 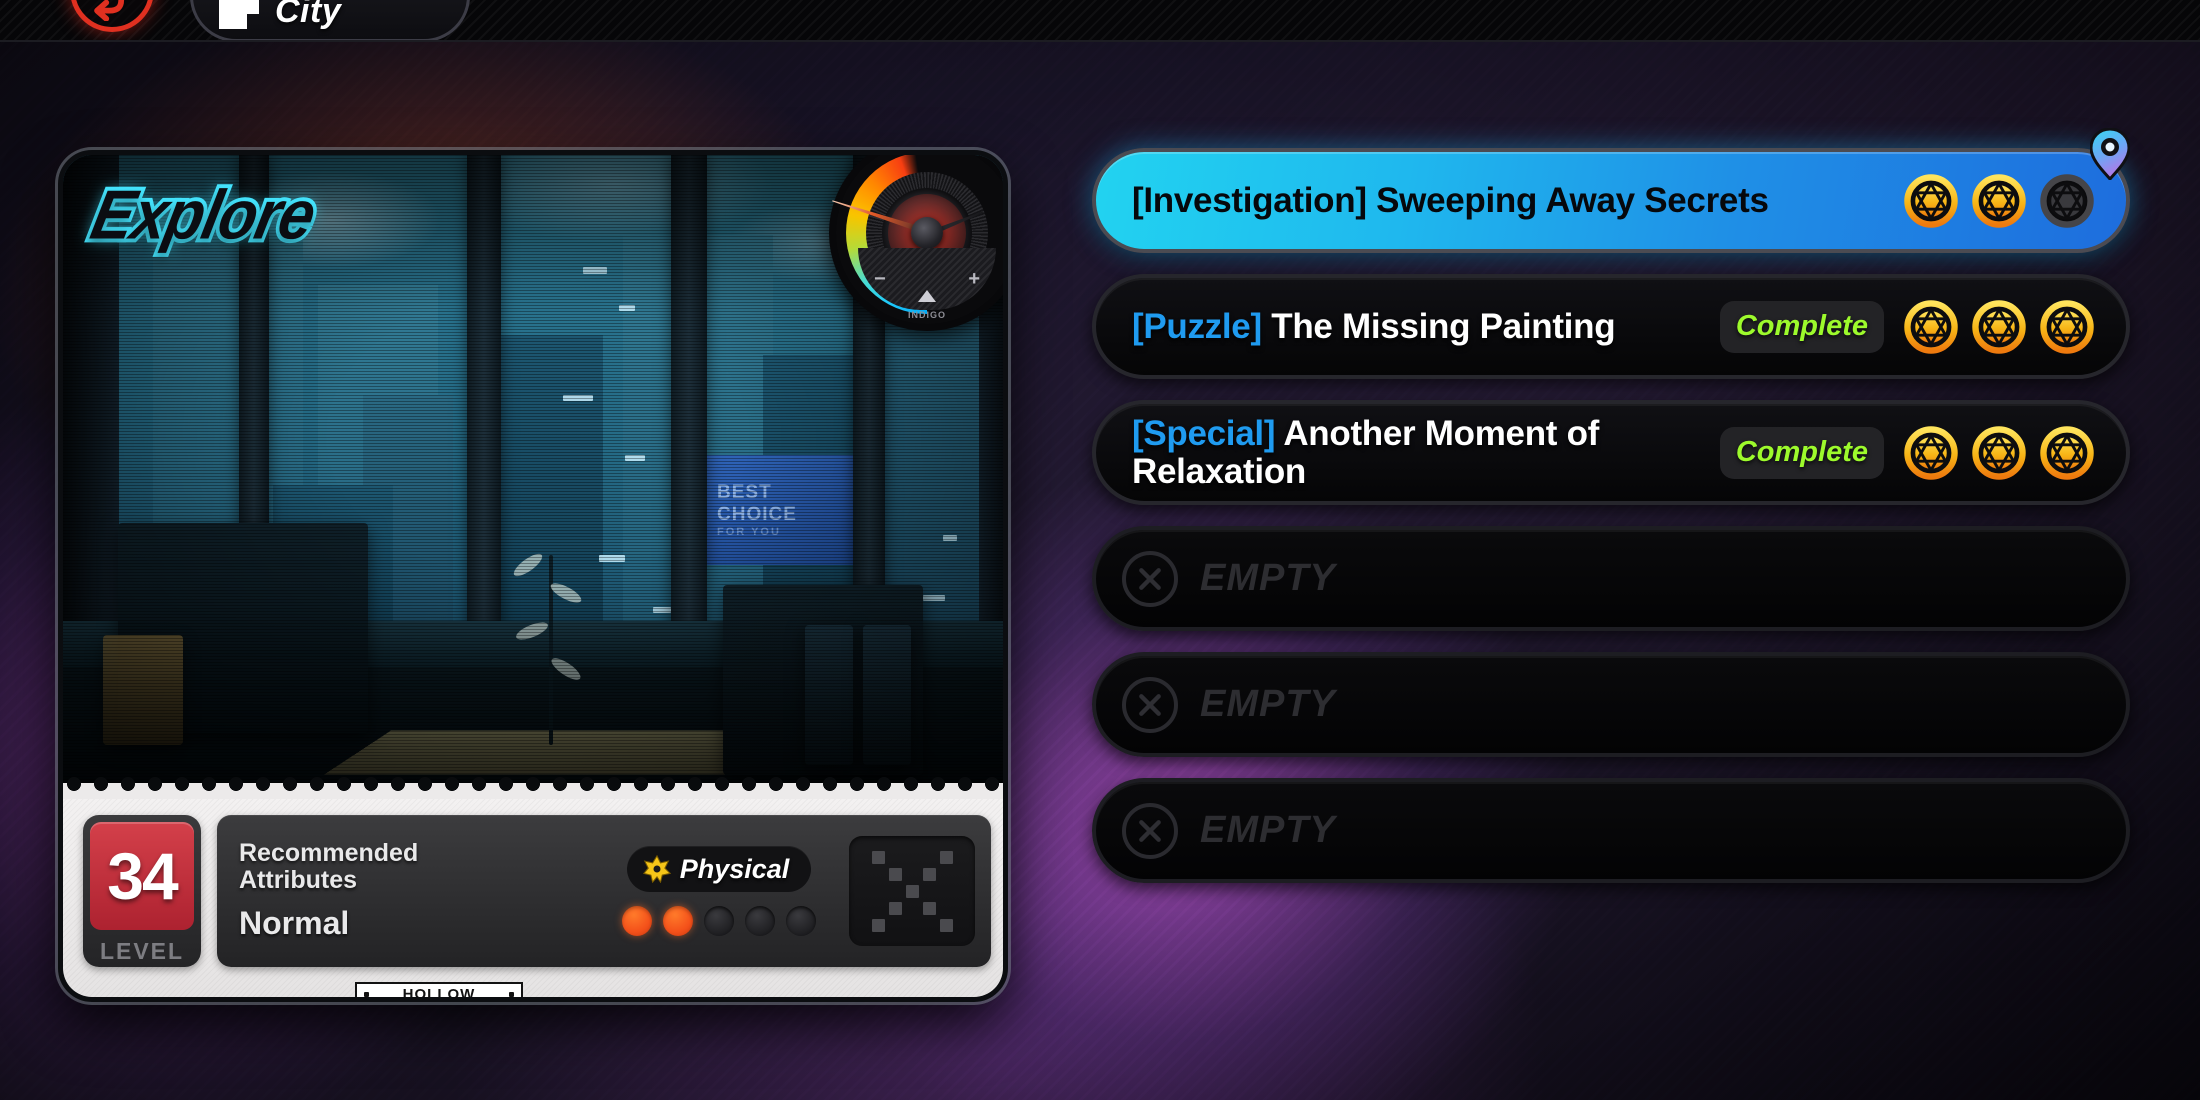 What do you see at coordinates (298, 879) in the screenshot?
I see `attributes-title-line2: Attributes` at bounding box center [298, 879].